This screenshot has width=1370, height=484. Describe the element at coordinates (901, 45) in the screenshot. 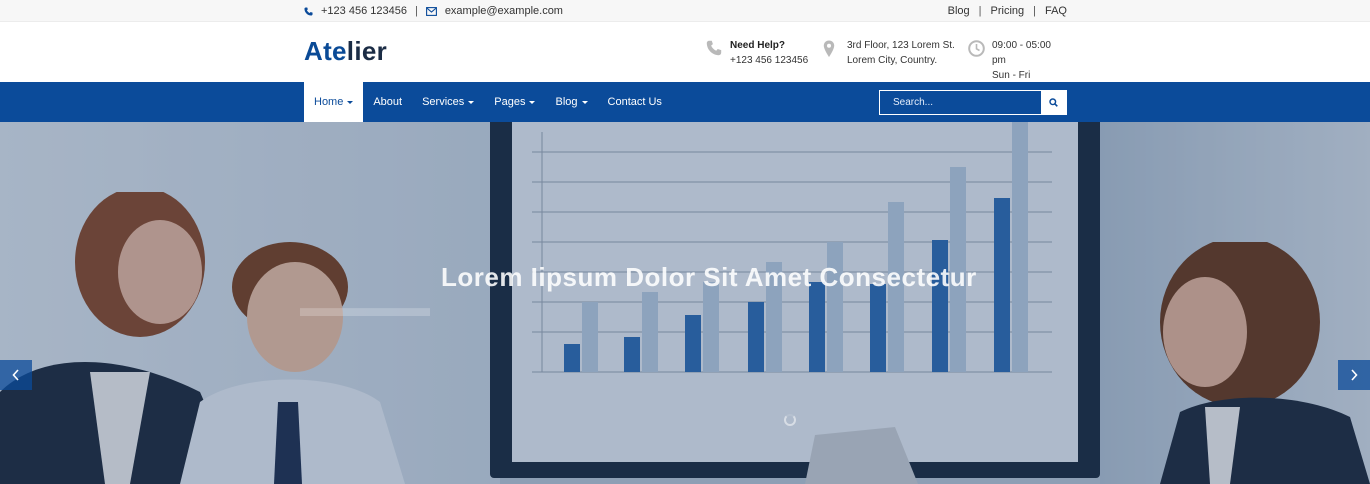

I see `address-line1: 3rd Floor, 123 Lorem St.` at that location.